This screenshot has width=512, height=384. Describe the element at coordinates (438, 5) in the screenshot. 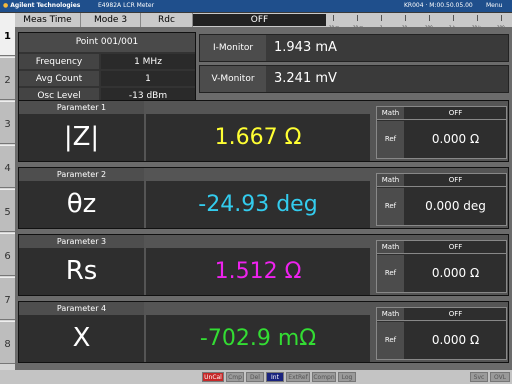

I see `instrument-status: KR004 · M:00.50.05.00` at that location.